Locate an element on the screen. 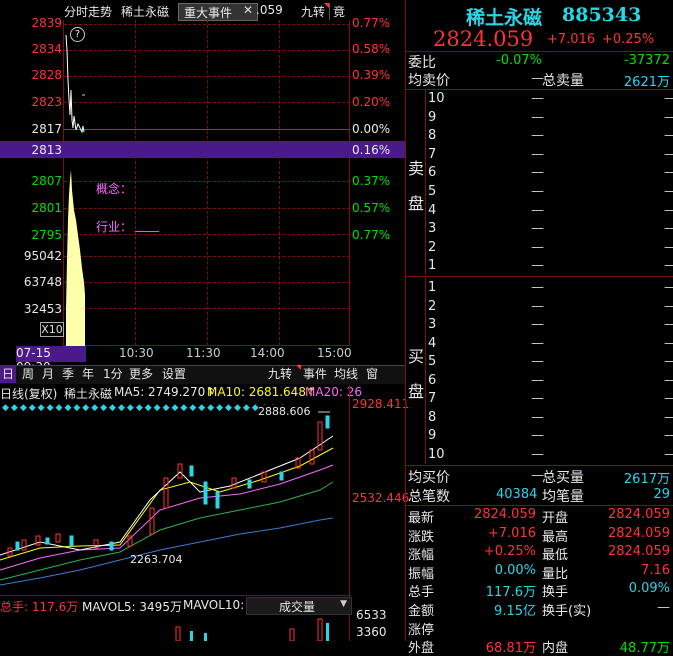 The width and height of the screenshot is (673, 656). tab-more: 更多 is located at coordinates (141, 374).